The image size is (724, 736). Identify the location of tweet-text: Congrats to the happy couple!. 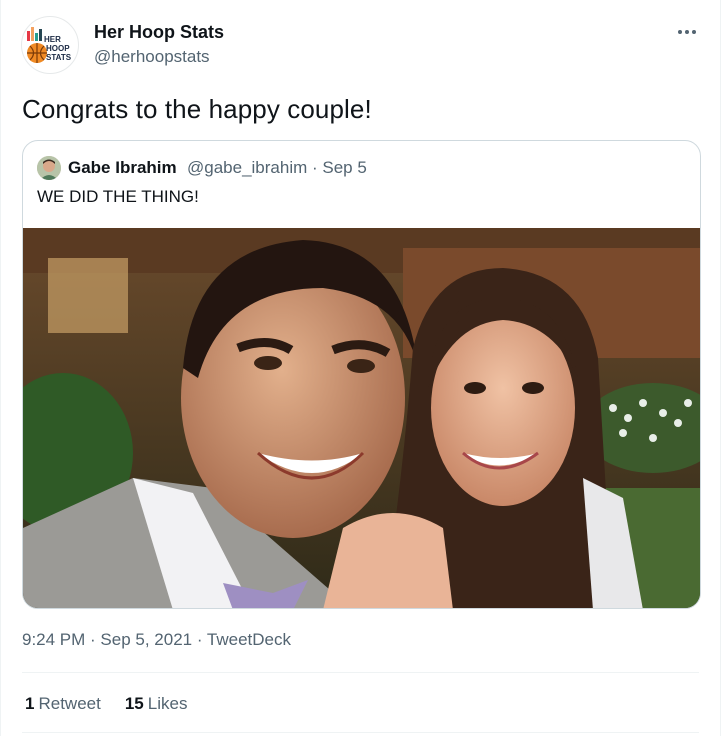
(197, 109).